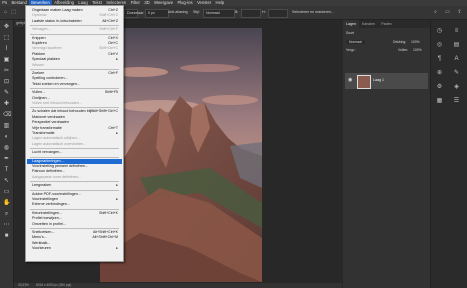 The image size is (467, 288). What do you see at coordinates (415, 42) in the screenshot?
I see `opacity-value: 100%` at bounding box center [415, 42].